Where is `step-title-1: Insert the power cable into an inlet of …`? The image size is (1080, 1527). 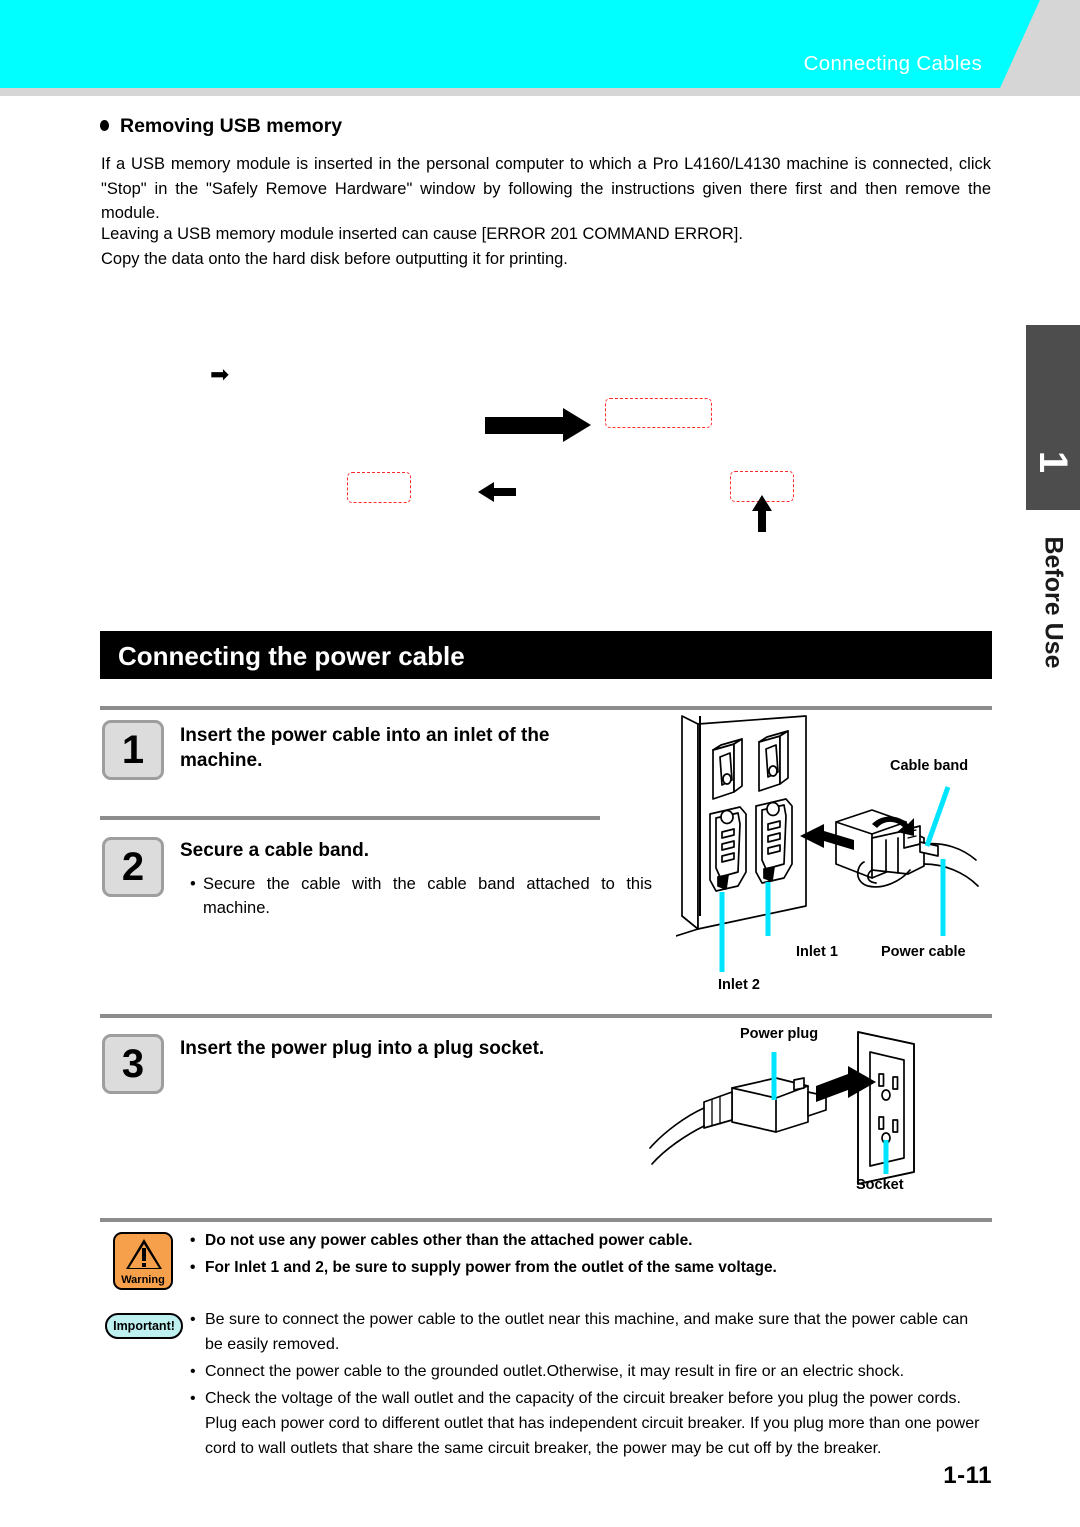 step-title-1: Insert the power cable into an inlet of … is located at coordinates (365, 748).